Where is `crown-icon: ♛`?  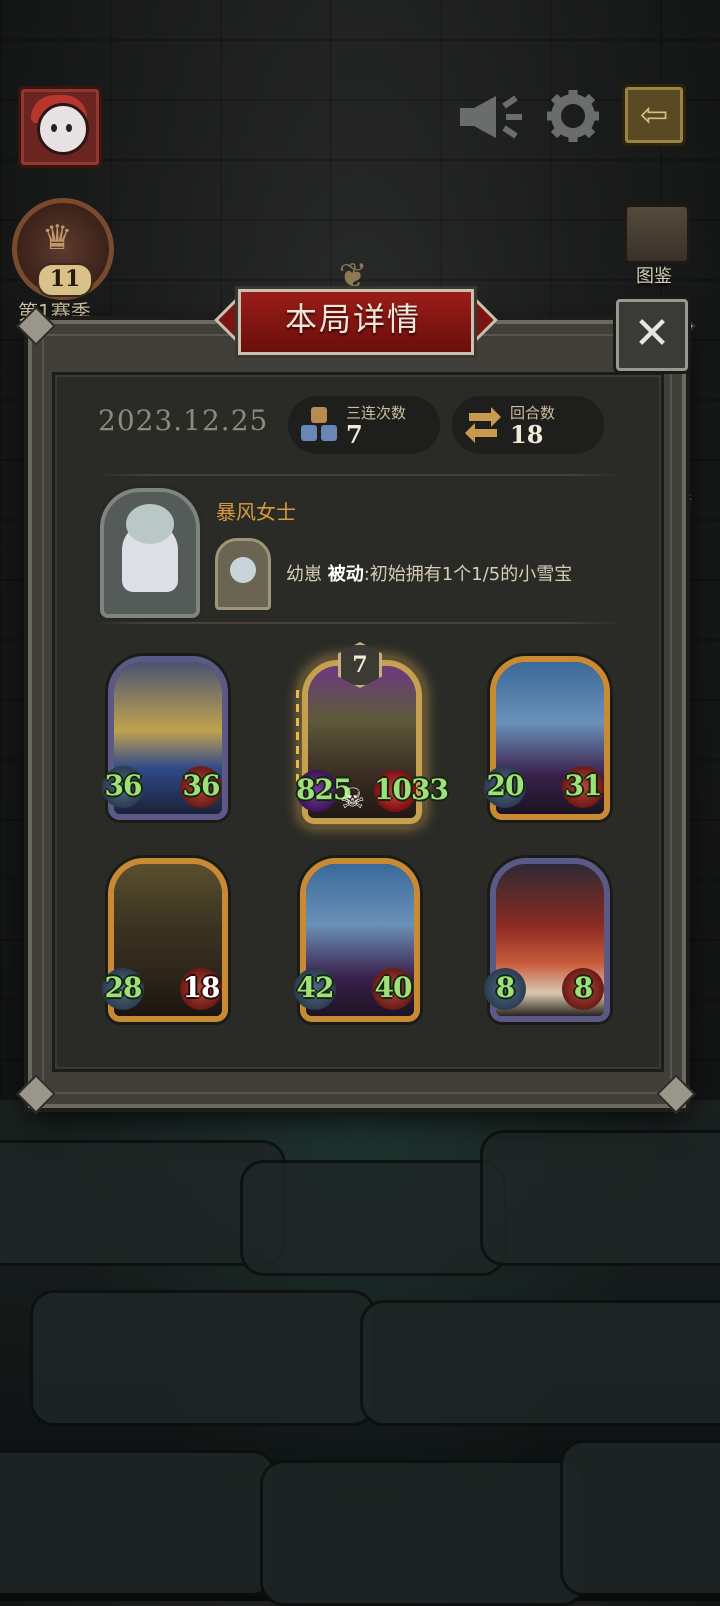 crown-icon: ♛ is located at coordinates (57, 238).